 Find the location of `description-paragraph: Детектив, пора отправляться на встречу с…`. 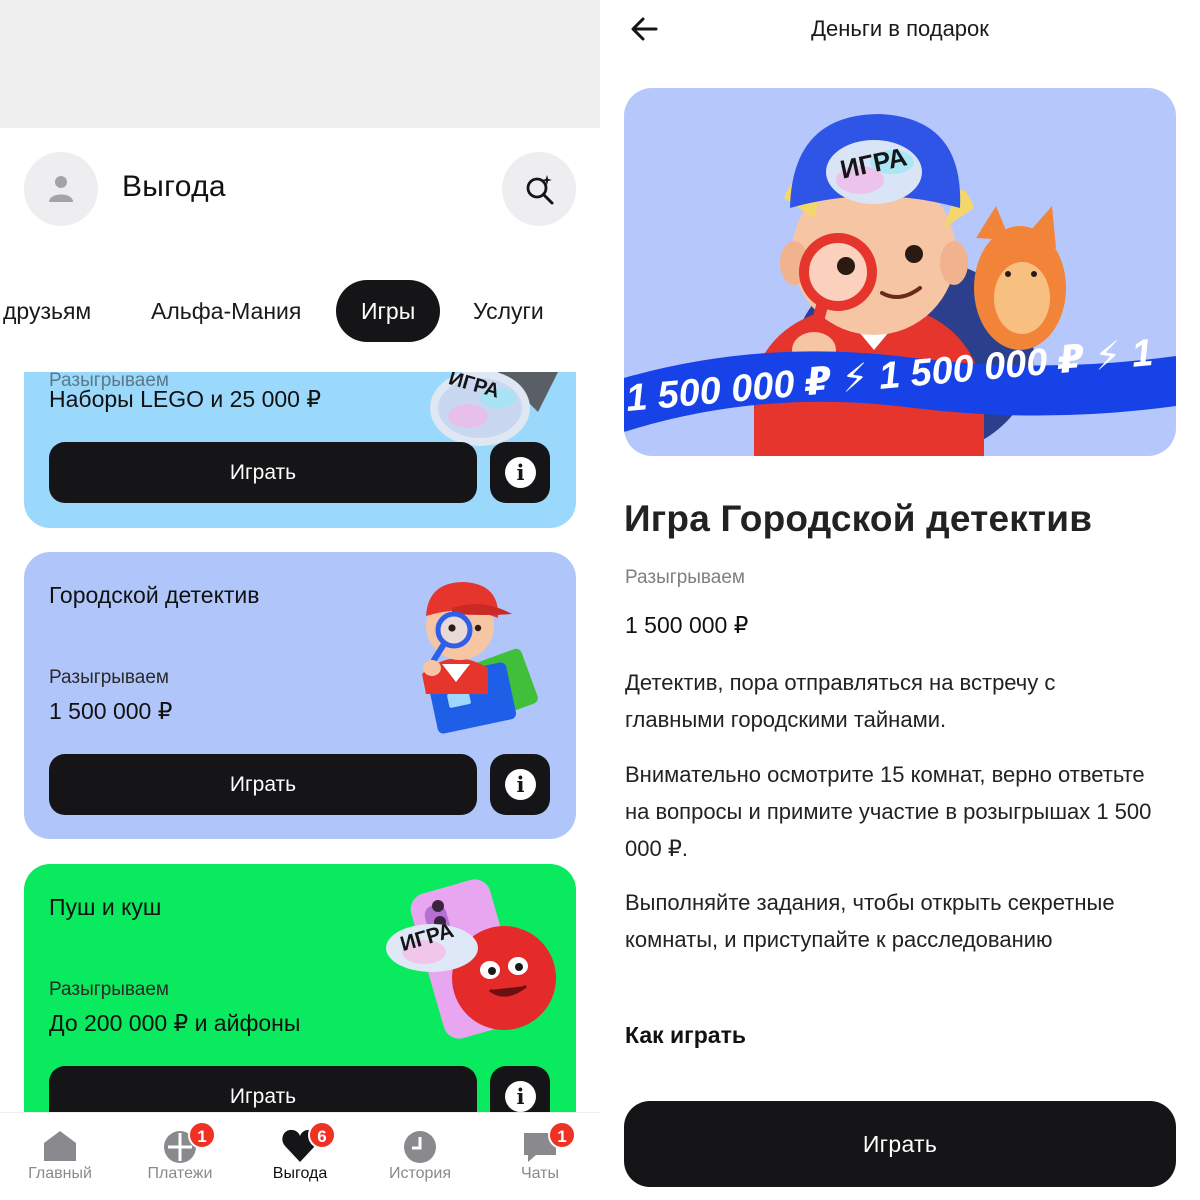

description-paragraph: Детектив, пора отправляться на встречу с… is located at coordinates (840, 701).